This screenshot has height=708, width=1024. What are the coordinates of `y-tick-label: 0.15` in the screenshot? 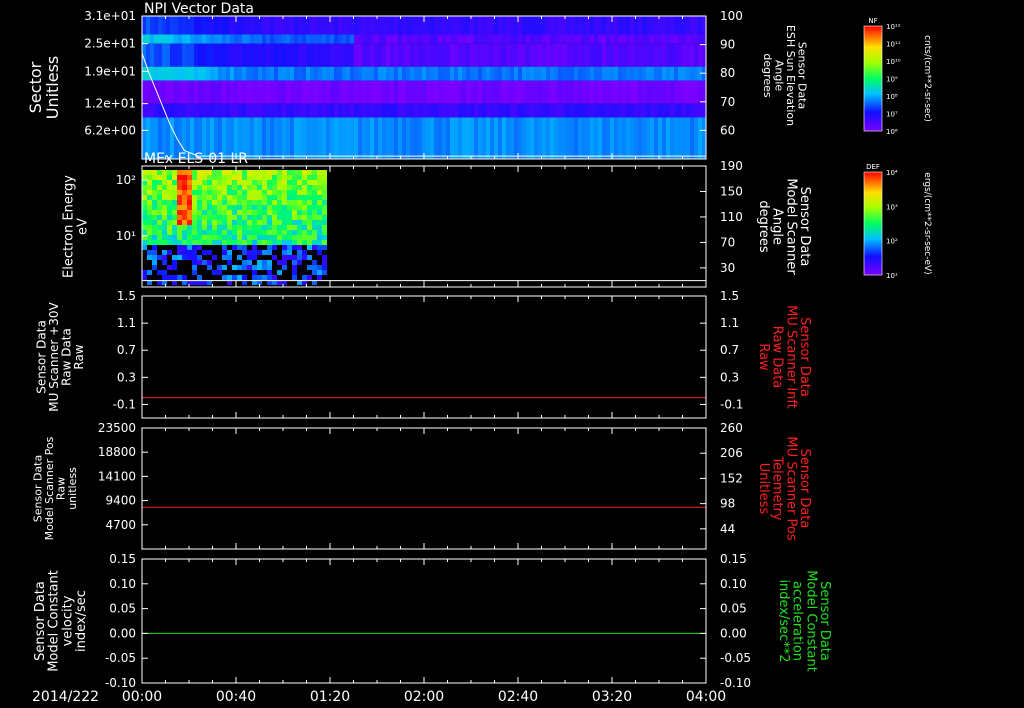 It's located at (122, 559).